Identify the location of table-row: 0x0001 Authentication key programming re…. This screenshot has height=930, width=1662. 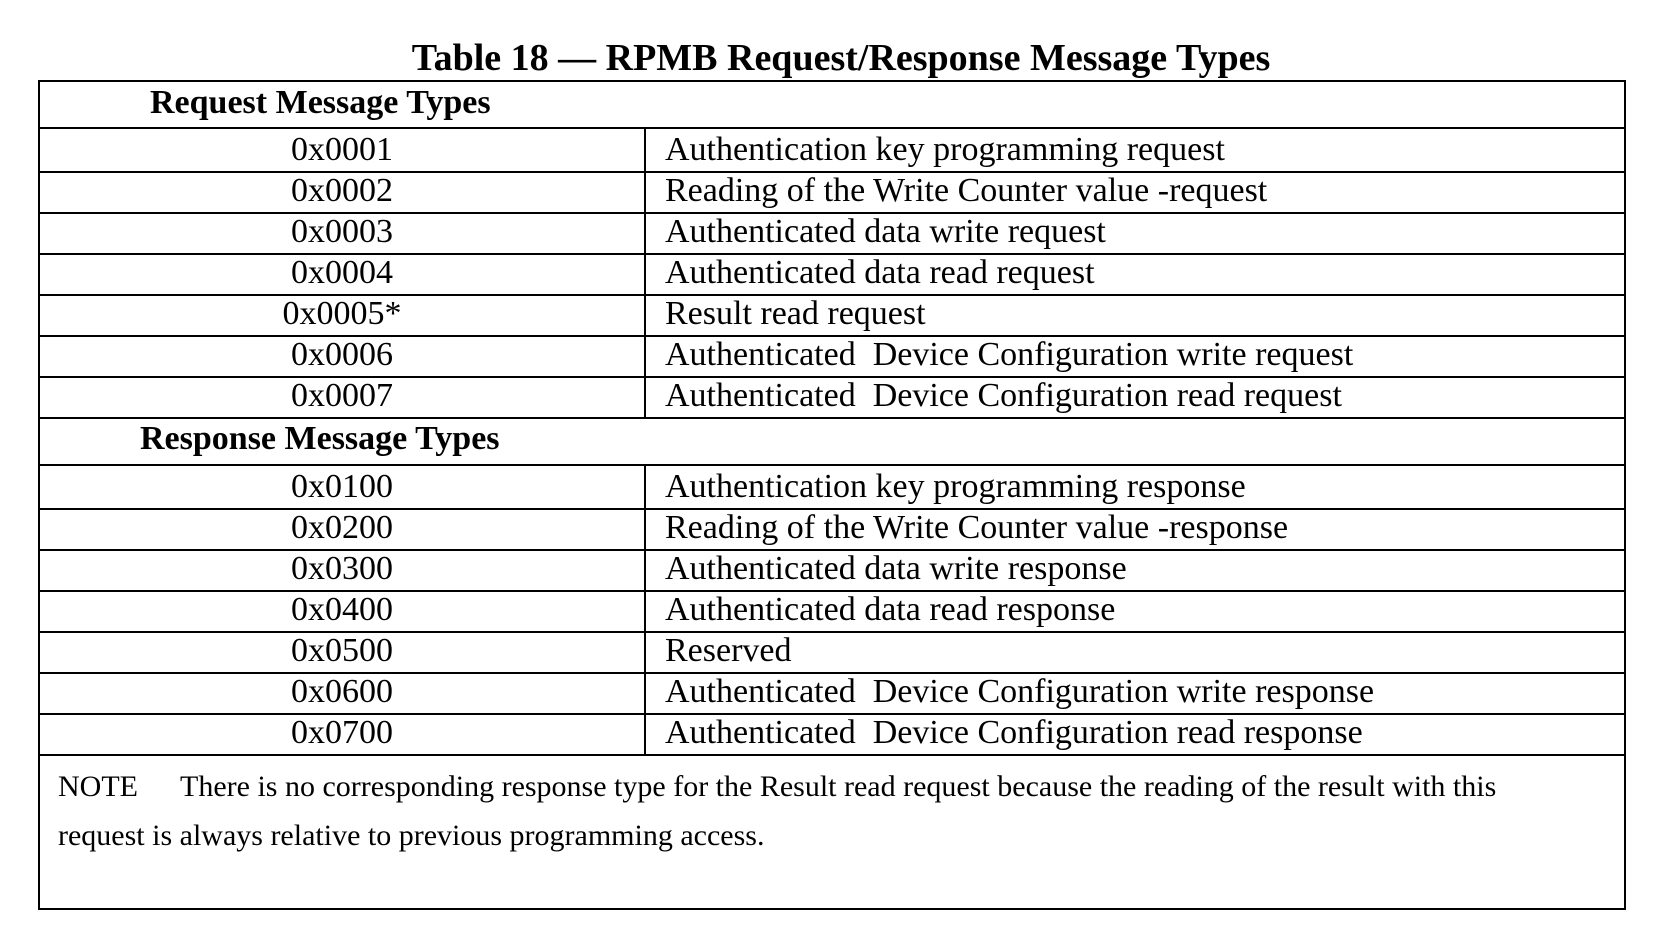
(832, 151).